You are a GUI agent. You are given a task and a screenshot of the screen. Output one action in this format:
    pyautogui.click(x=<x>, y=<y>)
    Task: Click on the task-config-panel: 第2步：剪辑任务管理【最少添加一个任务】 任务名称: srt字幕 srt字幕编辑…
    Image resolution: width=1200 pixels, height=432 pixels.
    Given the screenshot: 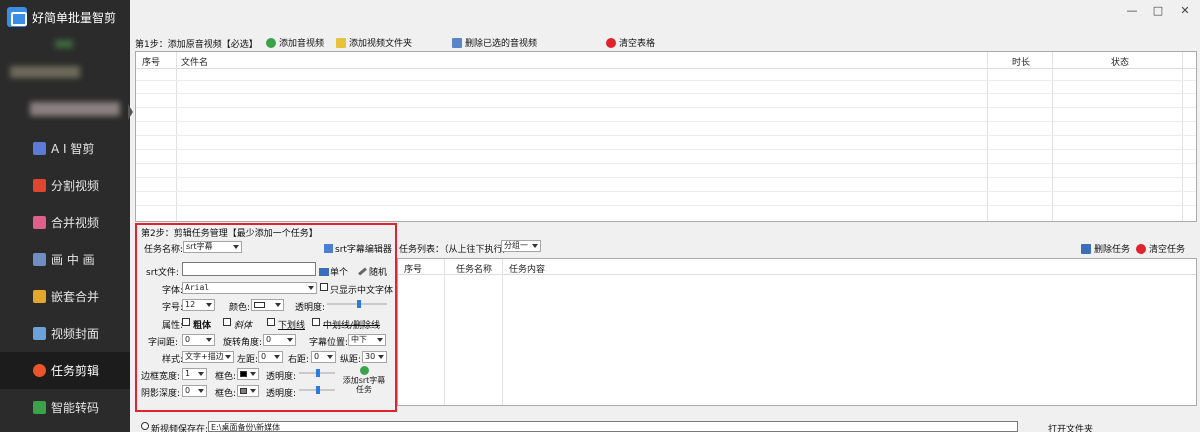 What is the action you would take?
    pyautogui.click(x=266, y=317)
    